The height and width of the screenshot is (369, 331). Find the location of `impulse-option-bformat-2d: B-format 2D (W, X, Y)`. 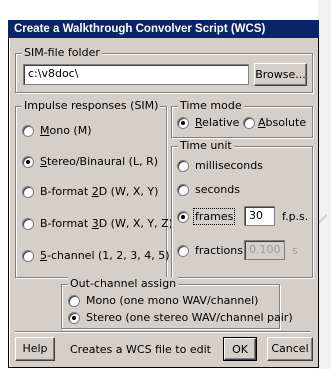

impulse-option-bformat-2d: B-format 2D (W, X, Y) is located at coordinates (90, 191).